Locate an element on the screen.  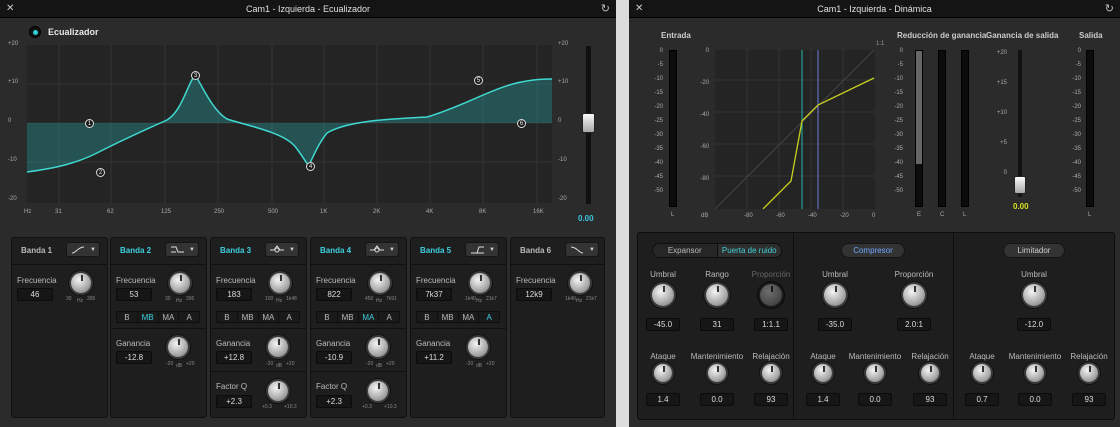
band-marker: 4 is located at coordinates (310, 166).